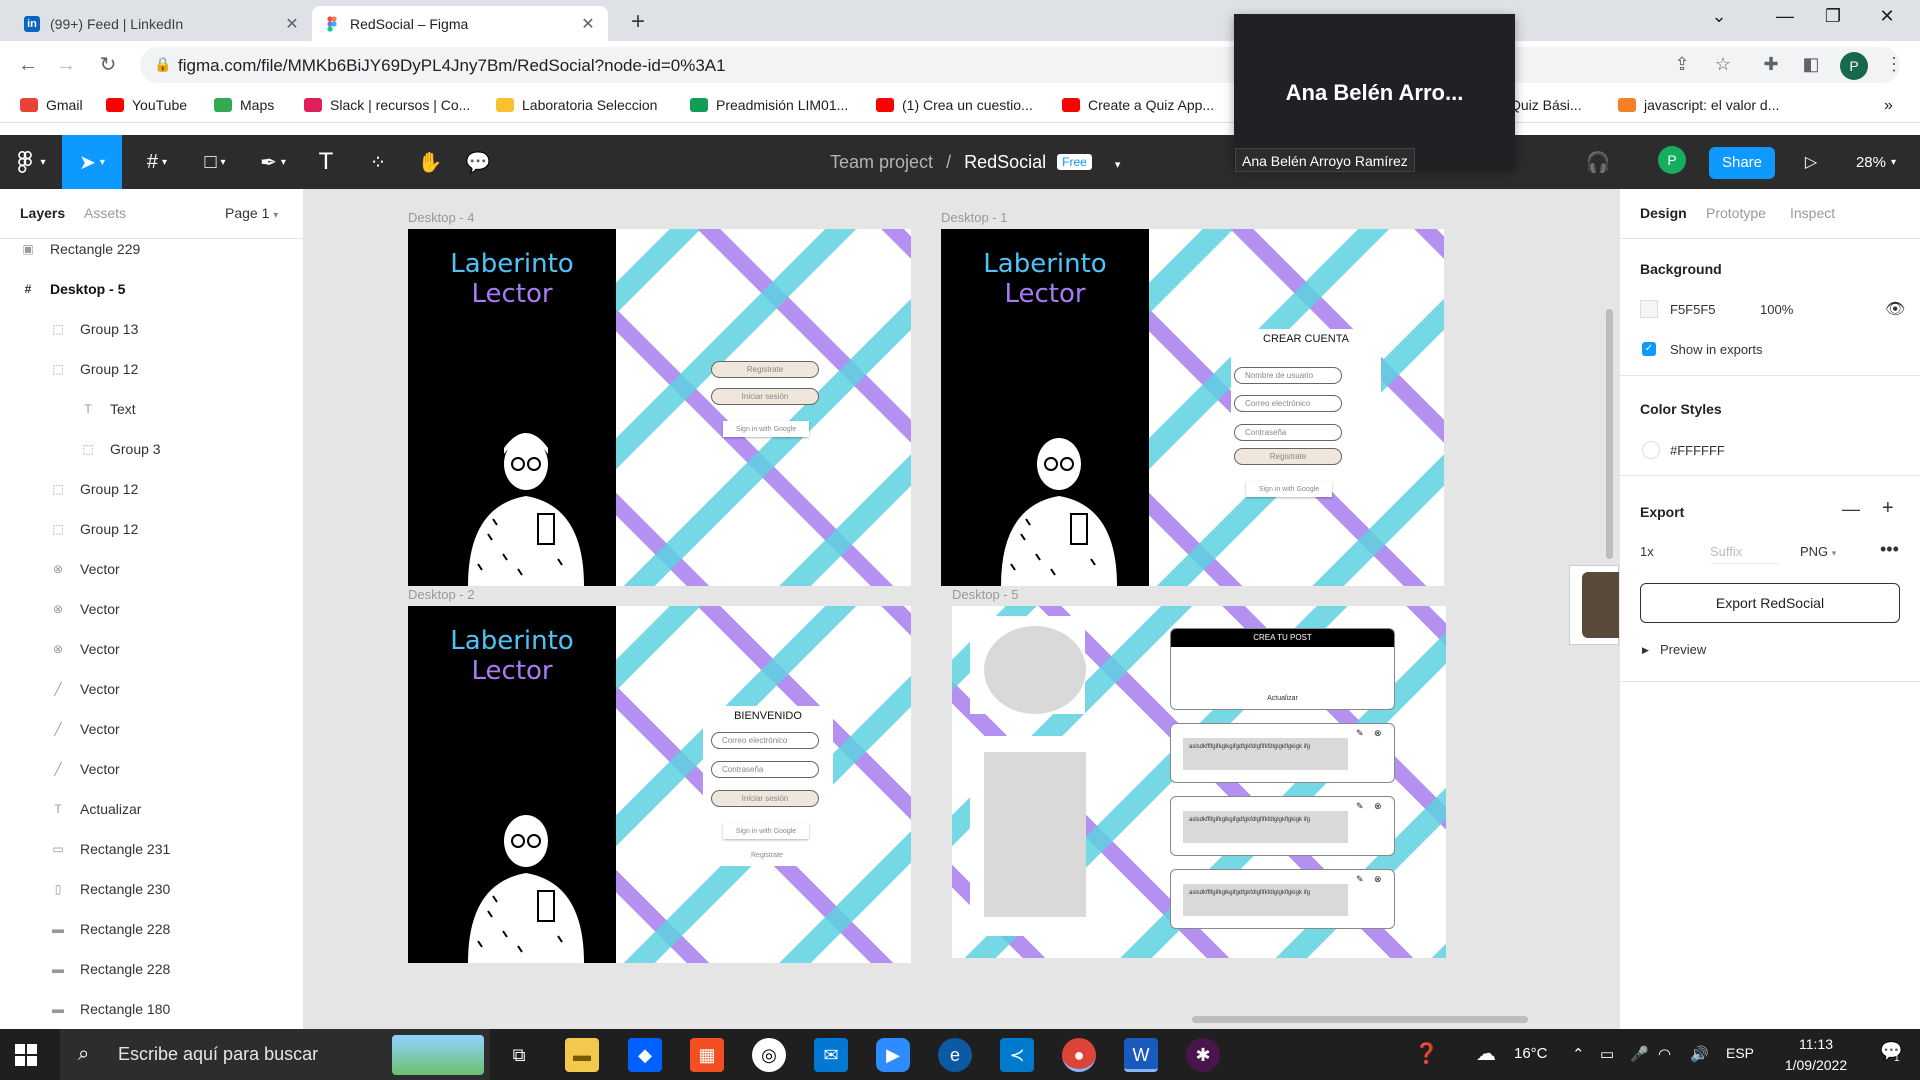 The image size is (1920, 1080). What do you see at coordinates (478, 162) in the screenshot?
I see `comment-tool-icon: 💬` at bounding box center [478, 162].